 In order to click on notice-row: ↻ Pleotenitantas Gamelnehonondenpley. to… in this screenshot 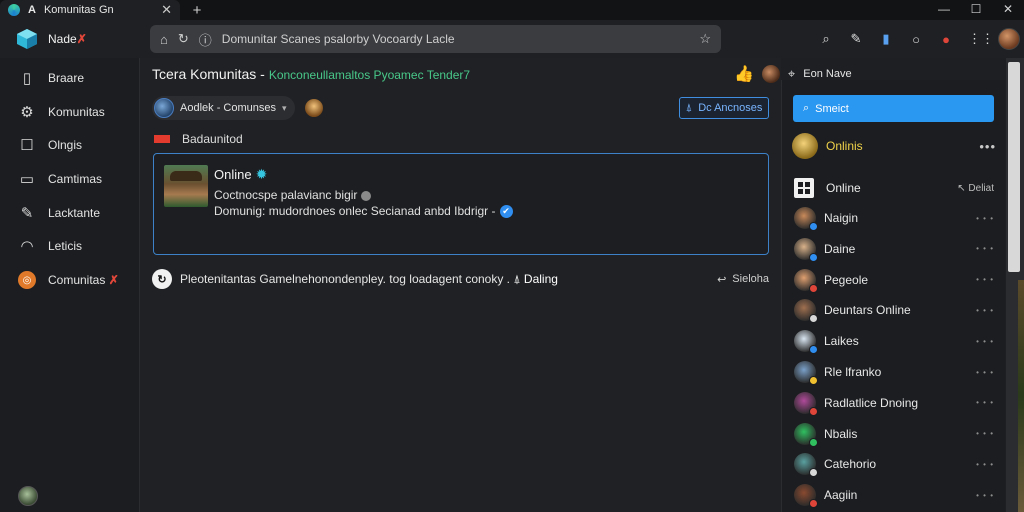, I will do `click(460, 279)`.